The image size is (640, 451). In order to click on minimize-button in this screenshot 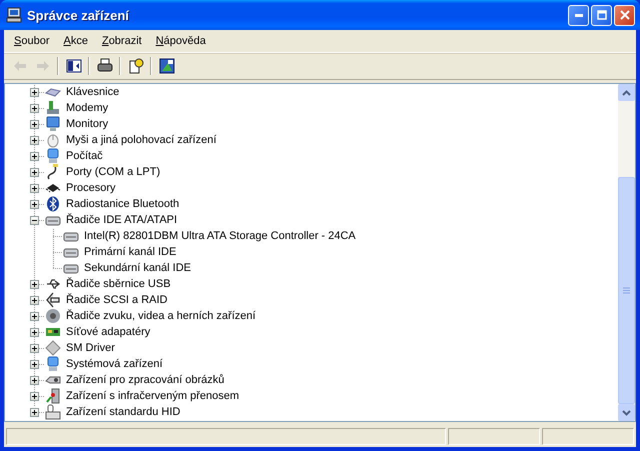, I will do `click(578, 15)`.